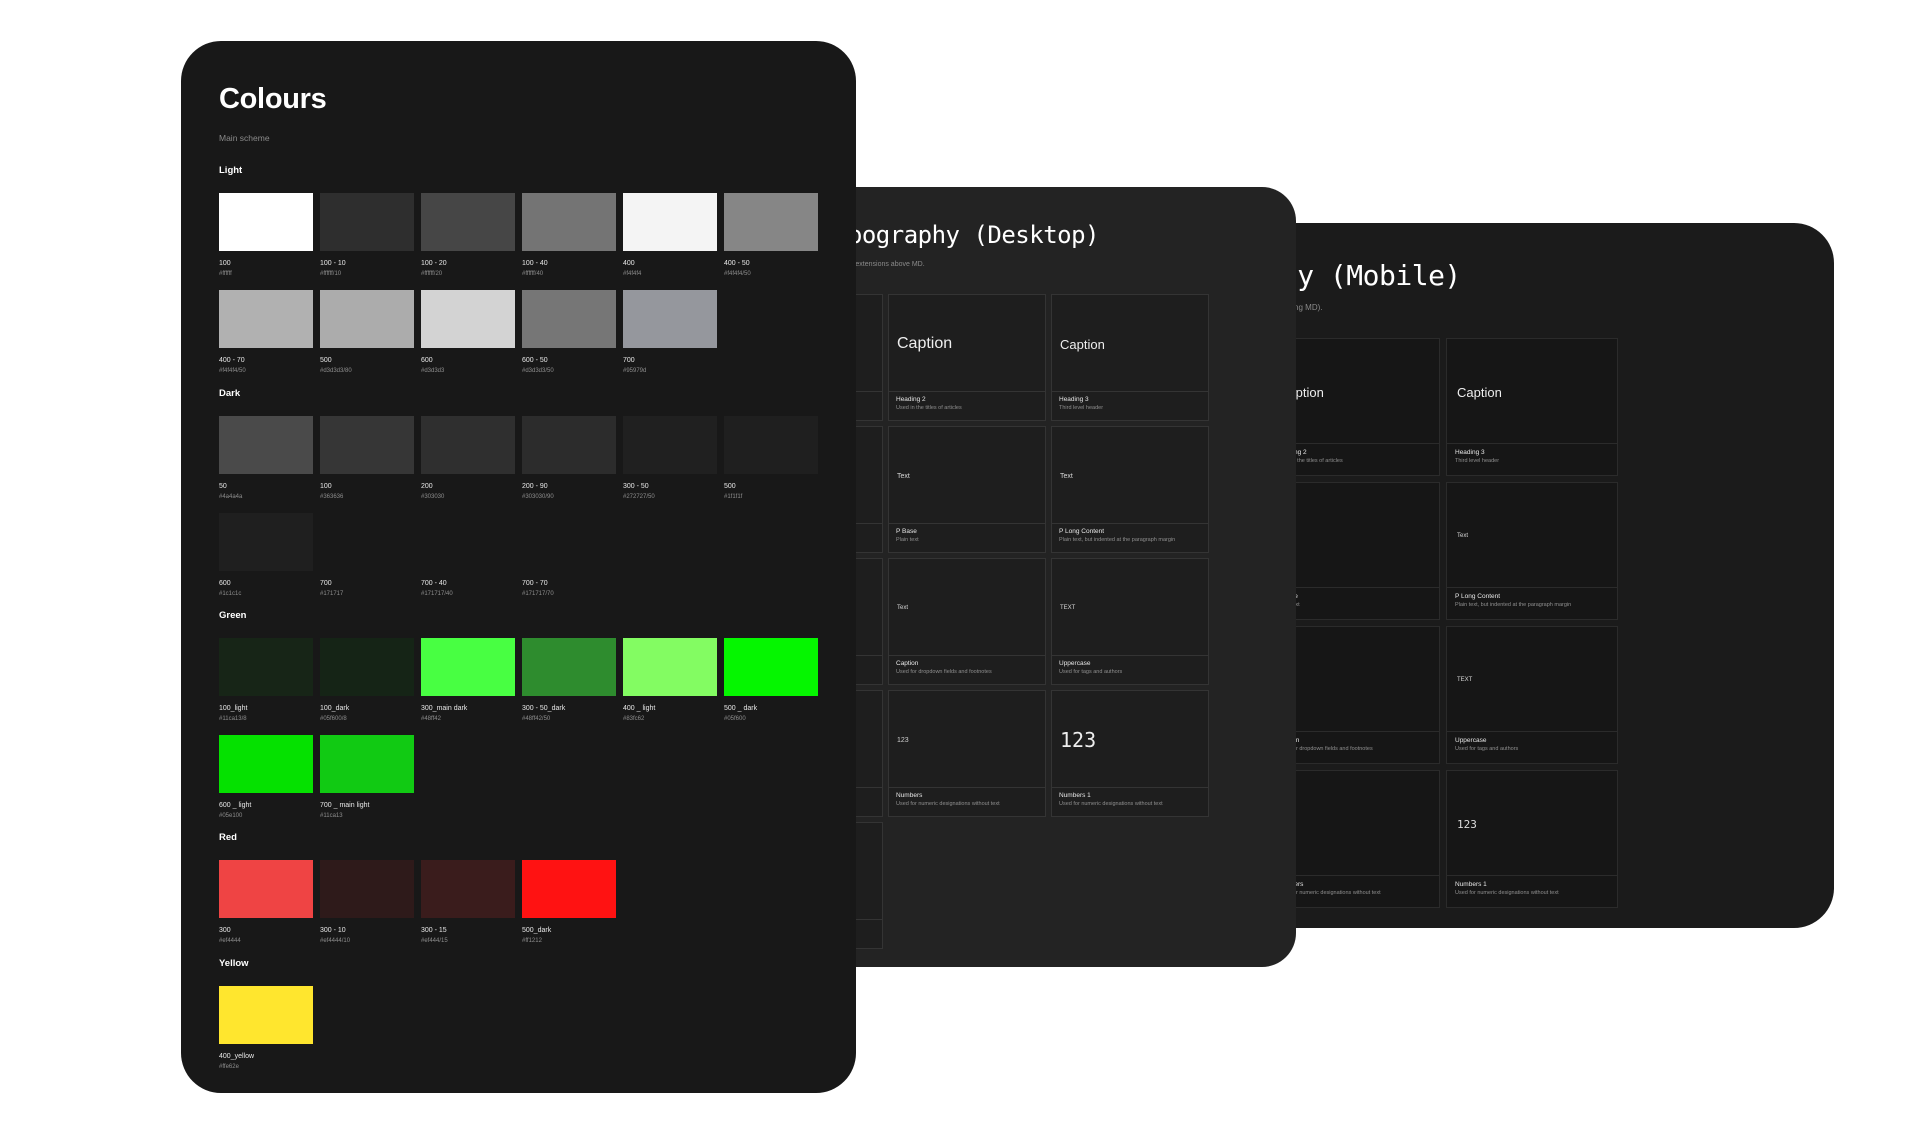 The image size is (1920, 1123). I want to click on swatch-hex: #ff1212, so click(532, 941).